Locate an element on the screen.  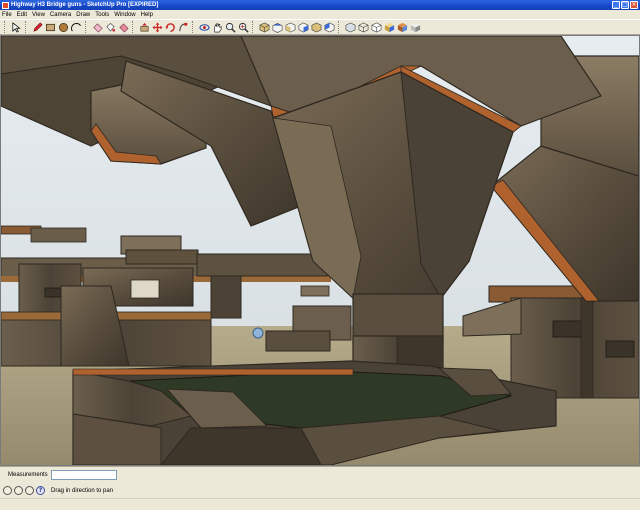
maximize-button: □ is located at coordinates (625, 5).